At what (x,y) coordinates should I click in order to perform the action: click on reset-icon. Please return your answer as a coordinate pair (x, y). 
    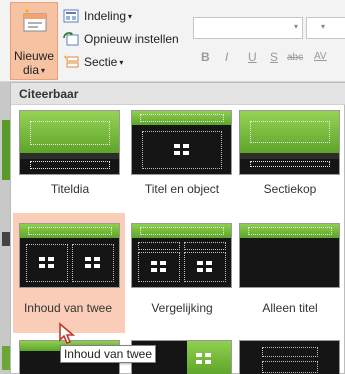
    Looking at the image, I should click on (71, 39).